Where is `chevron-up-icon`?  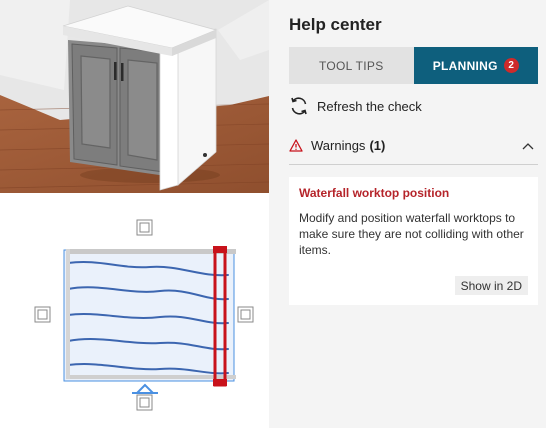 chevron-up-icon is located at coordinates (528, 146).